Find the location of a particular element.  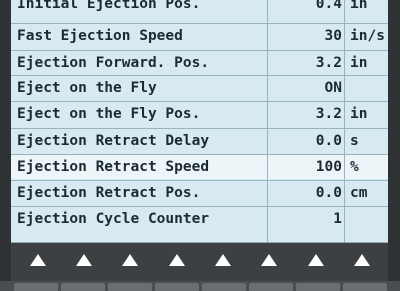

hardware-key-row is located at coordinates (200, 286).